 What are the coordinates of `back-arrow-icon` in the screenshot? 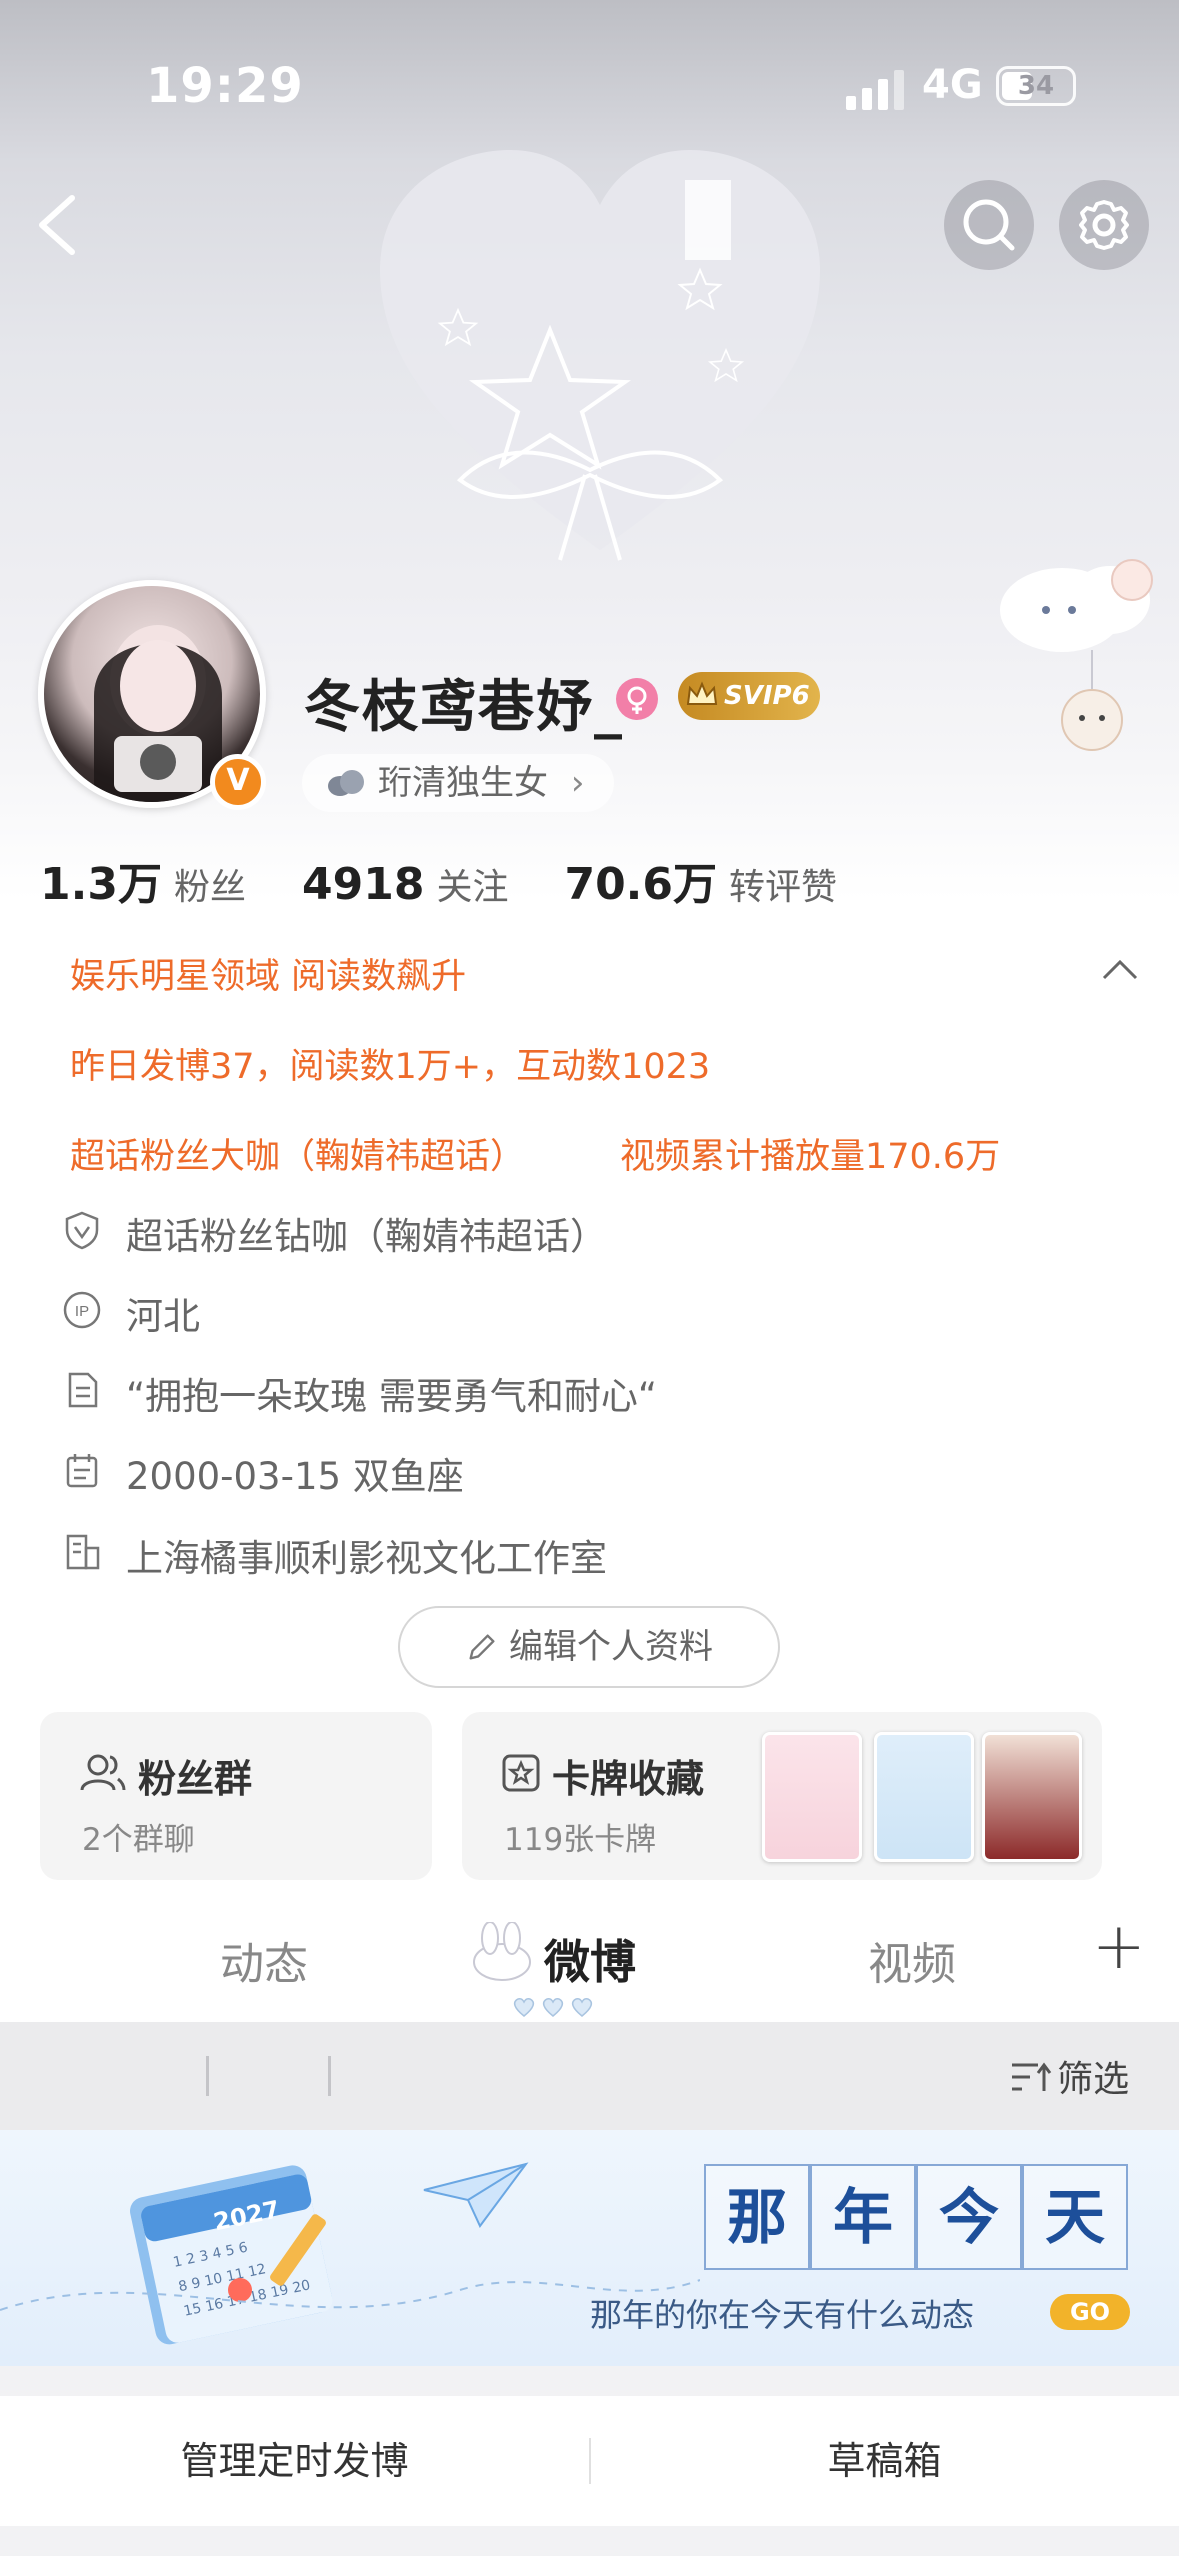 It's located at (58, 225).